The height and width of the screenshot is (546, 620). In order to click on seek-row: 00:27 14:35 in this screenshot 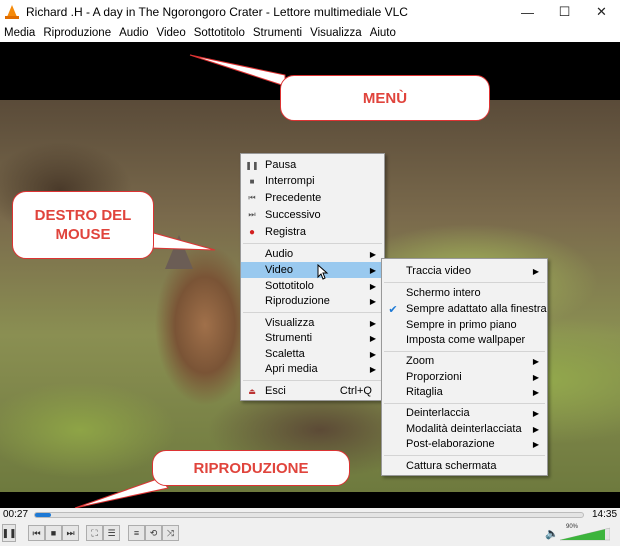, I will do `click(310, 515)`.